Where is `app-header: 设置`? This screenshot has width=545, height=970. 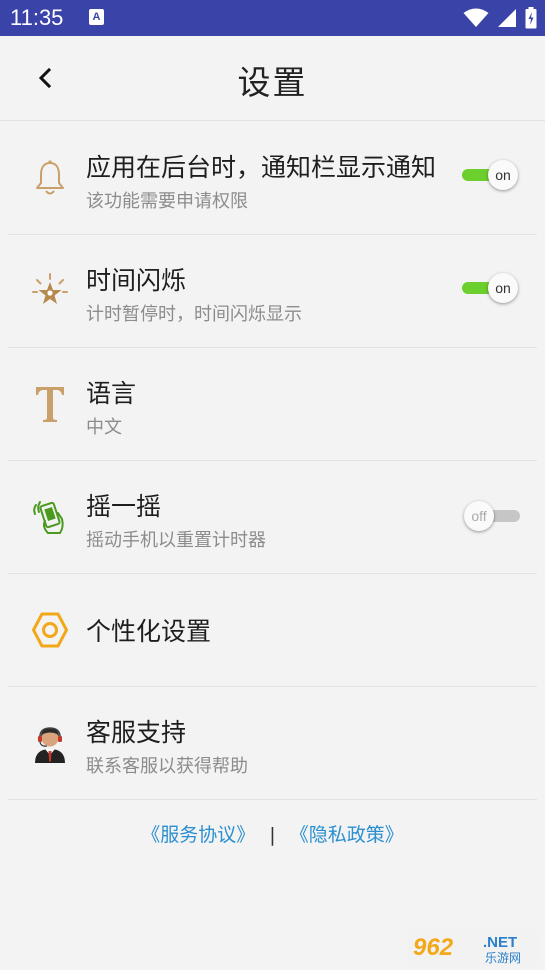 app-header: 设置 is located at coordinates (272, 78).